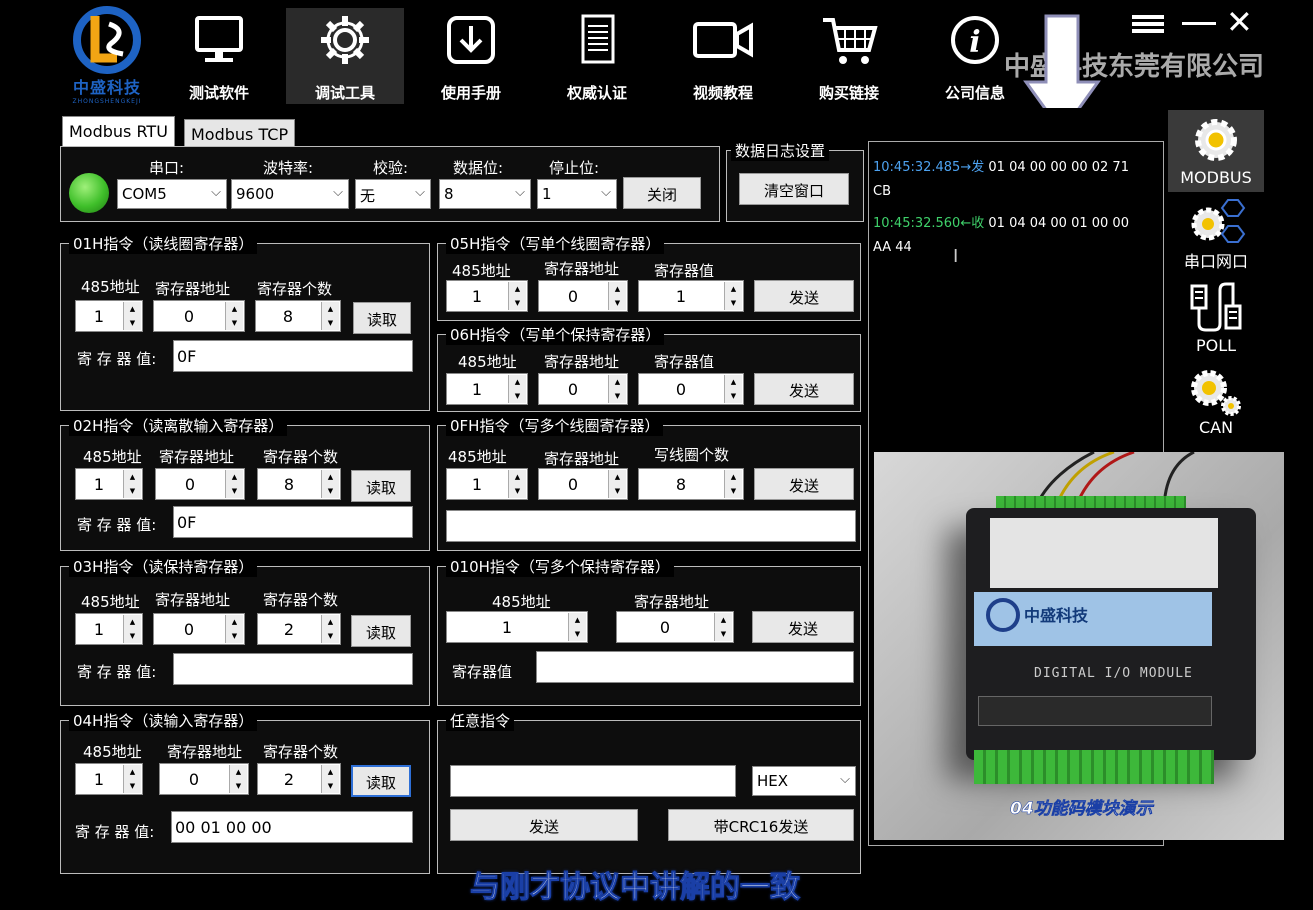  What do you see at coordinates (1216, 151) in the screenshot?
I see `side-item-modbus: MODBUS` at bounding box center [1216, 151].